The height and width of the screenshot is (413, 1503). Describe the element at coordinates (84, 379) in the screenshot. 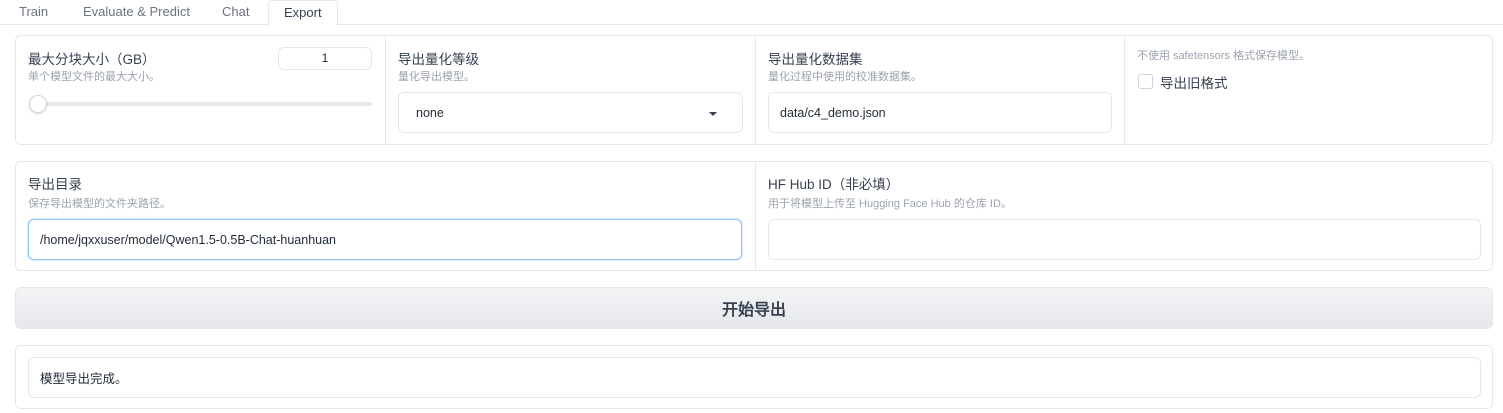

I see `status-text: 模型导出完成。` at that location.